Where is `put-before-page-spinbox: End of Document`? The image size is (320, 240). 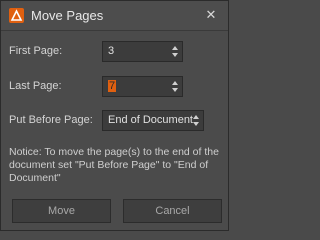
put-before-page-spinbox: End of Document is located at coordinates (153, 120).